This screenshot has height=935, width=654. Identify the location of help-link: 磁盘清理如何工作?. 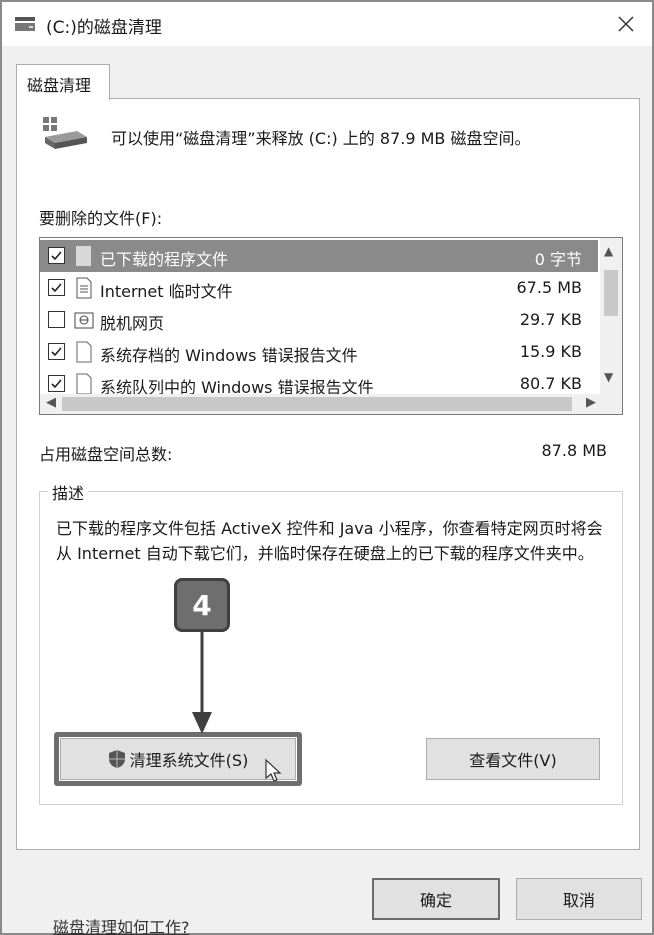
(121, 924).